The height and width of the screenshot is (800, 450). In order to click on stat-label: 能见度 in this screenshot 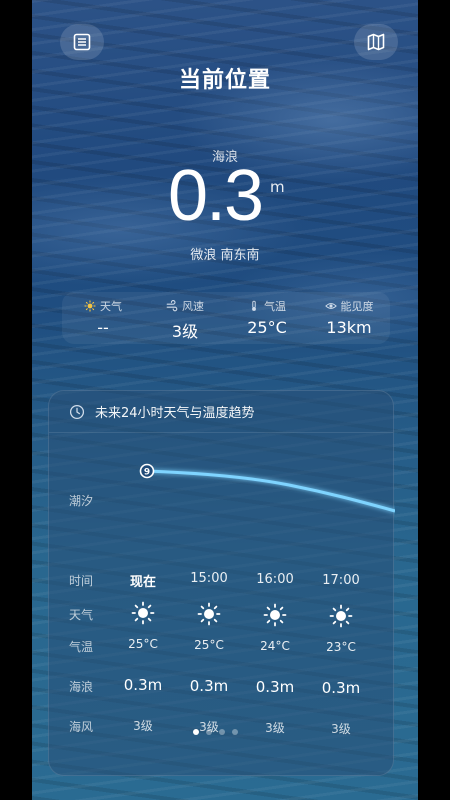, I will do `click(357, 306)`.